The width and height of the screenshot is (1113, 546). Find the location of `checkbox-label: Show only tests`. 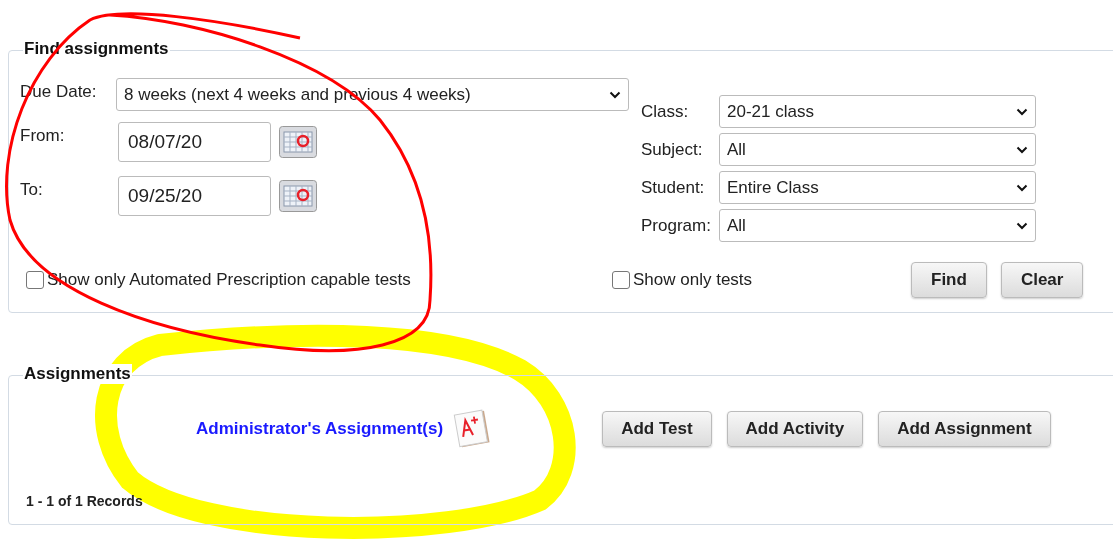

checkbox-label: Show only tests is located at coordinates (693, 280).